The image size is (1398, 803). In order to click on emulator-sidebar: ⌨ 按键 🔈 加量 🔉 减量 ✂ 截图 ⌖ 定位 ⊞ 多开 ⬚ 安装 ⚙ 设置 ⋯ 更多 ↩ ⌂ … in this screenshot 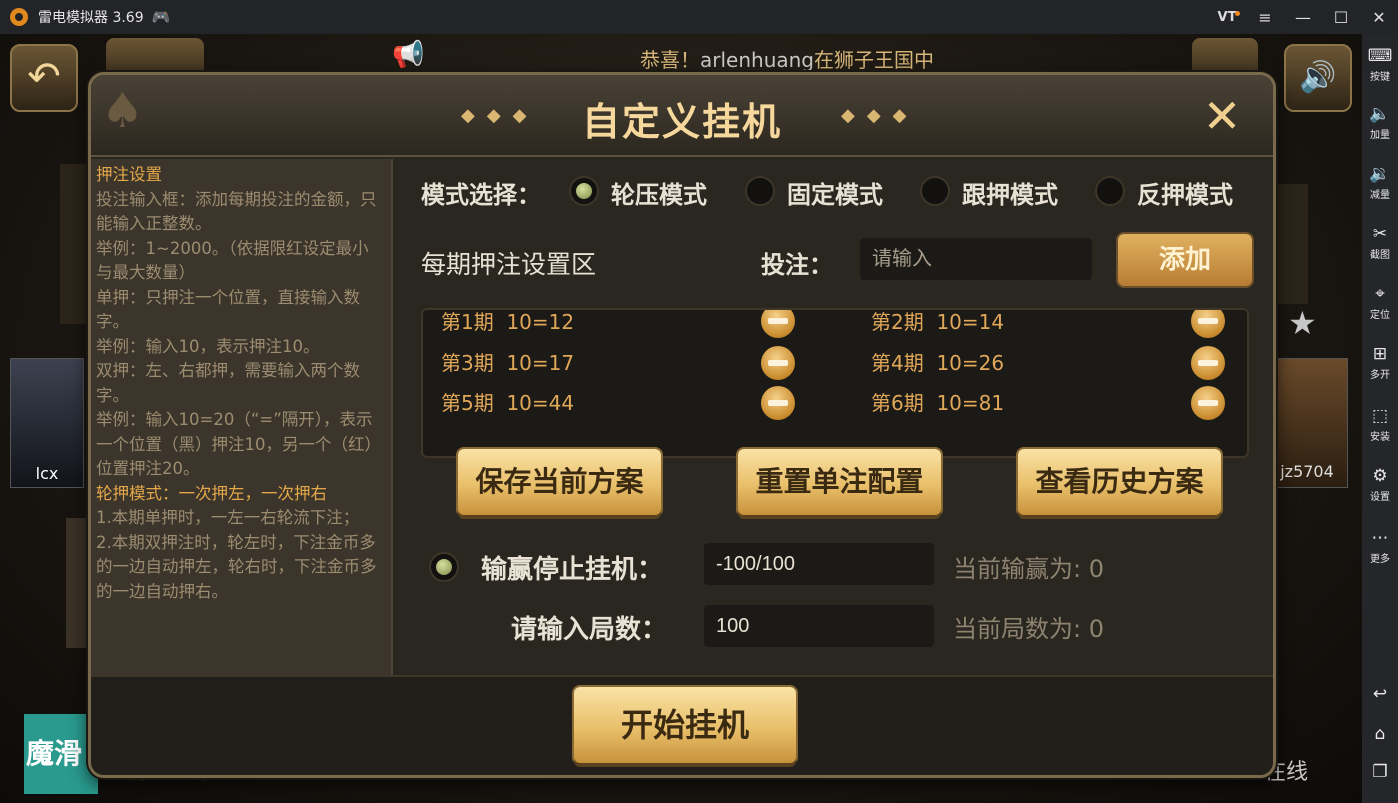, I will do `click(1380, 418)`.